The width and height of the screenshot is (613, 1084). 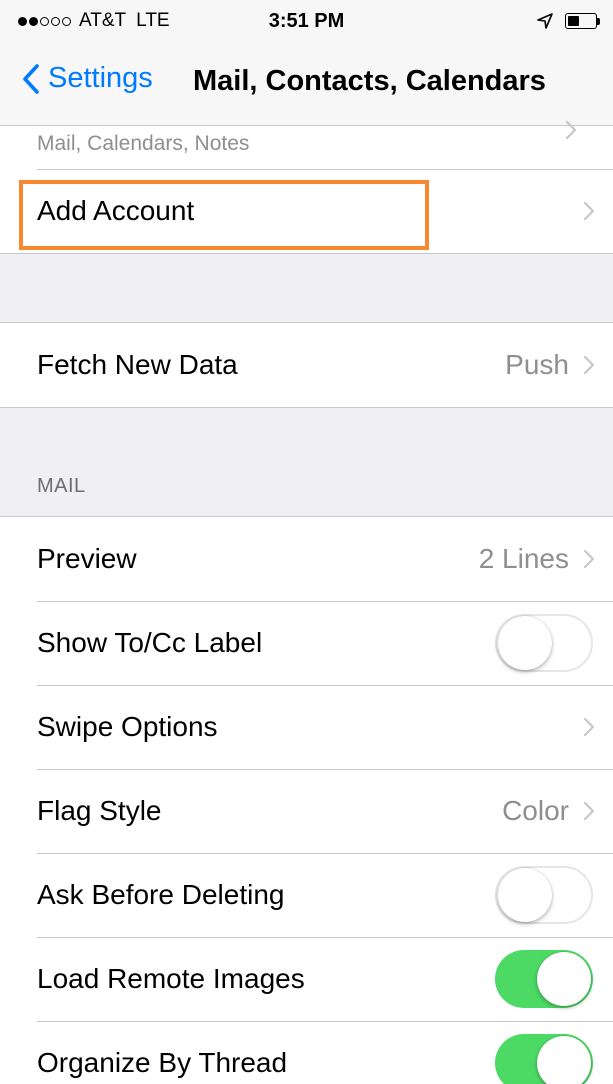 I want to click on flag-style-row: Flag Style Color, so click(x=306, y=811).